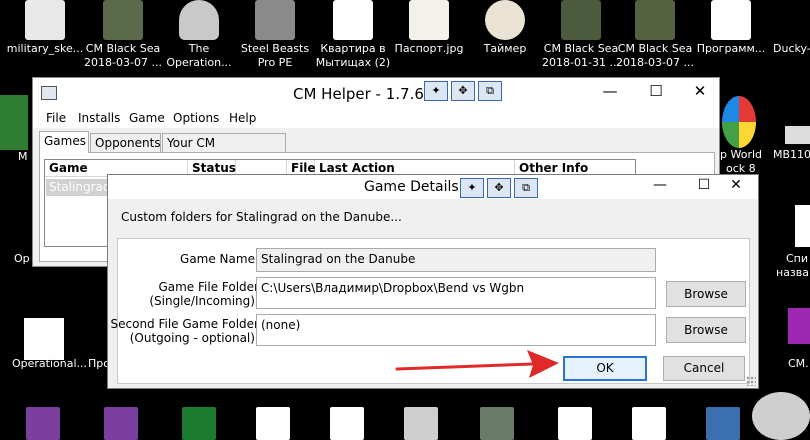 Image resolution: width=810 pixels, height=440 pixels. Describe the element at coordinates (706, 294) in the screenshot. I see `browse-file-folder-button: Browse` at that location.